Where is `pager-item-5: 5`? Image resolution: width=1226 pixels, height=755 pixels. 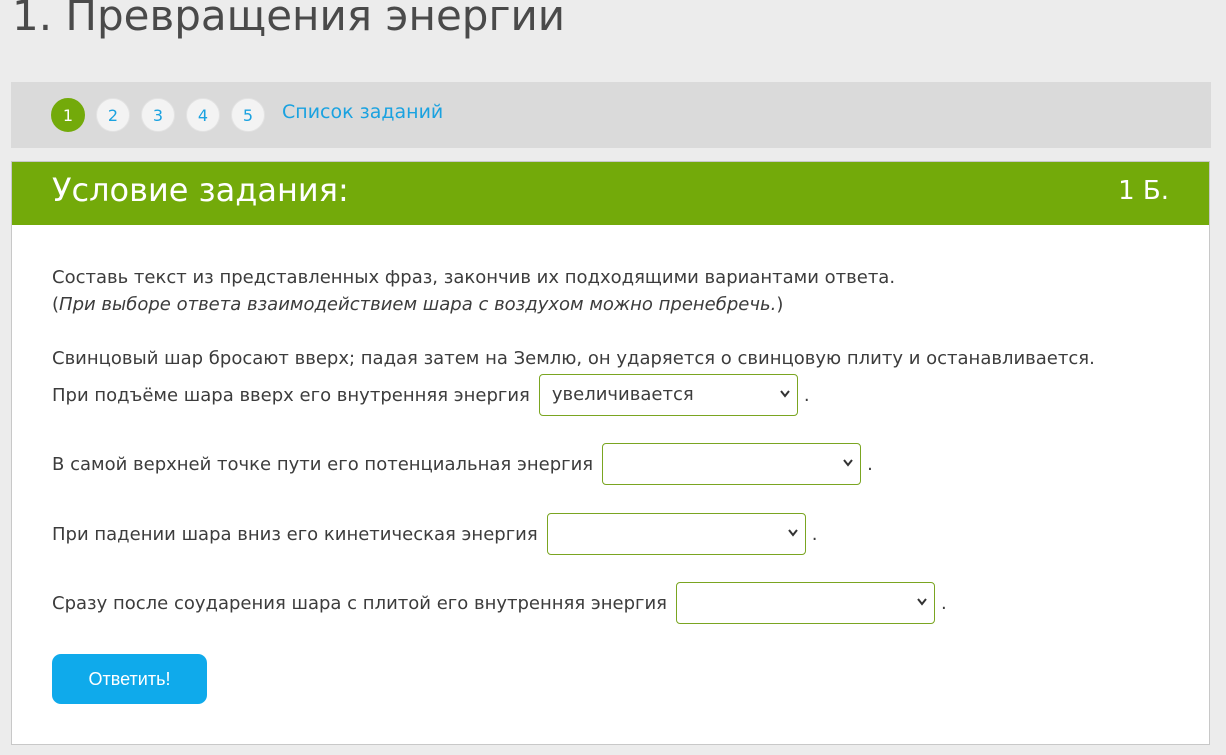 pager-item-5: 5 is located at coordinates (248, 115).